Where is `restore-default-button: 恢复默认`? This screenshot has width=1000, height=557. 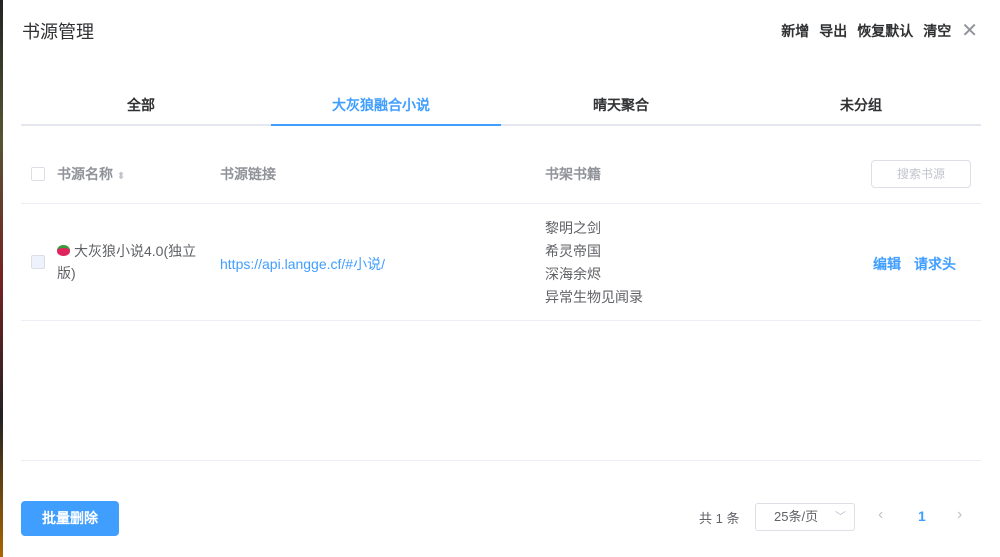 restore-default-button: 恢复默认 is located at coordinates (885, 31).